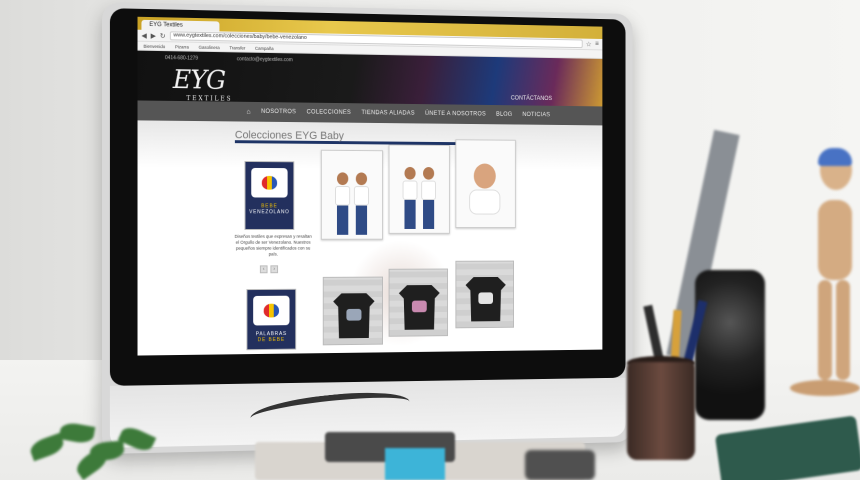 This screenshot has height=480, width=860. What do you see at coordinates (455, 114) in the screenshot?
I see `nav-item-unete: ÚNETE A NOSOTROS` at bounding box center [455, 114].